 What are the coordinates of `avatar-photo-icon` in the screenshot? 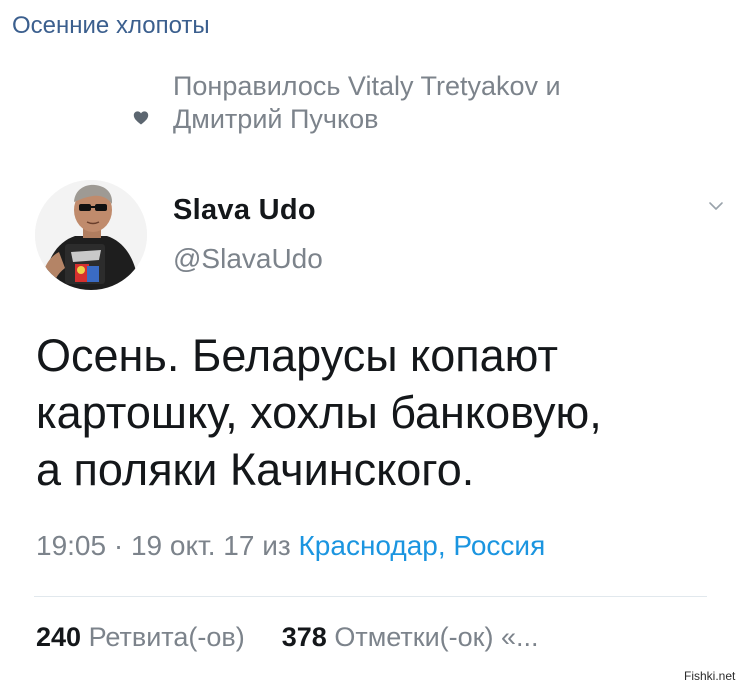 It's located at (91, 235).